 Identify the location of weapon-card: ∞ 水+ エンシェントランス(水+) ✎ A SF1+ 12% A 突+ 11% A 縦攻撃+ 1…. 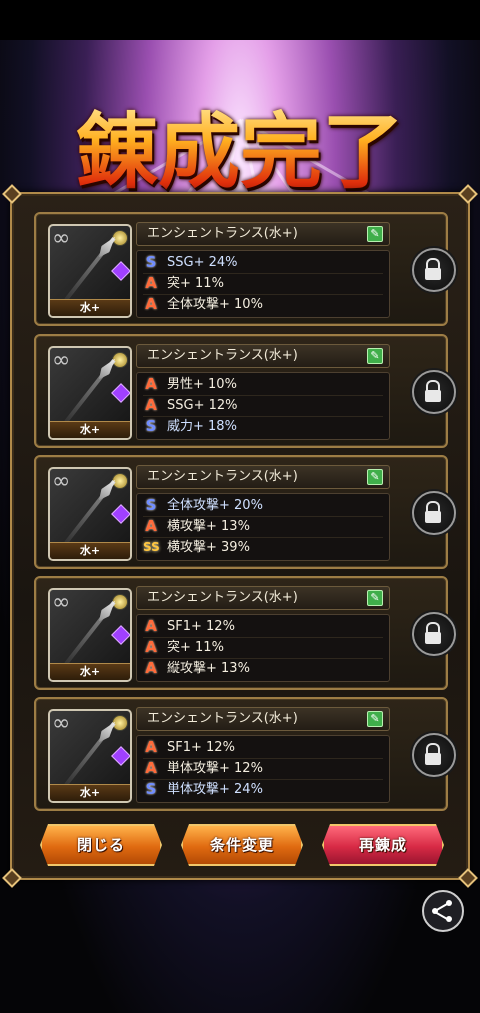
(241, 633).